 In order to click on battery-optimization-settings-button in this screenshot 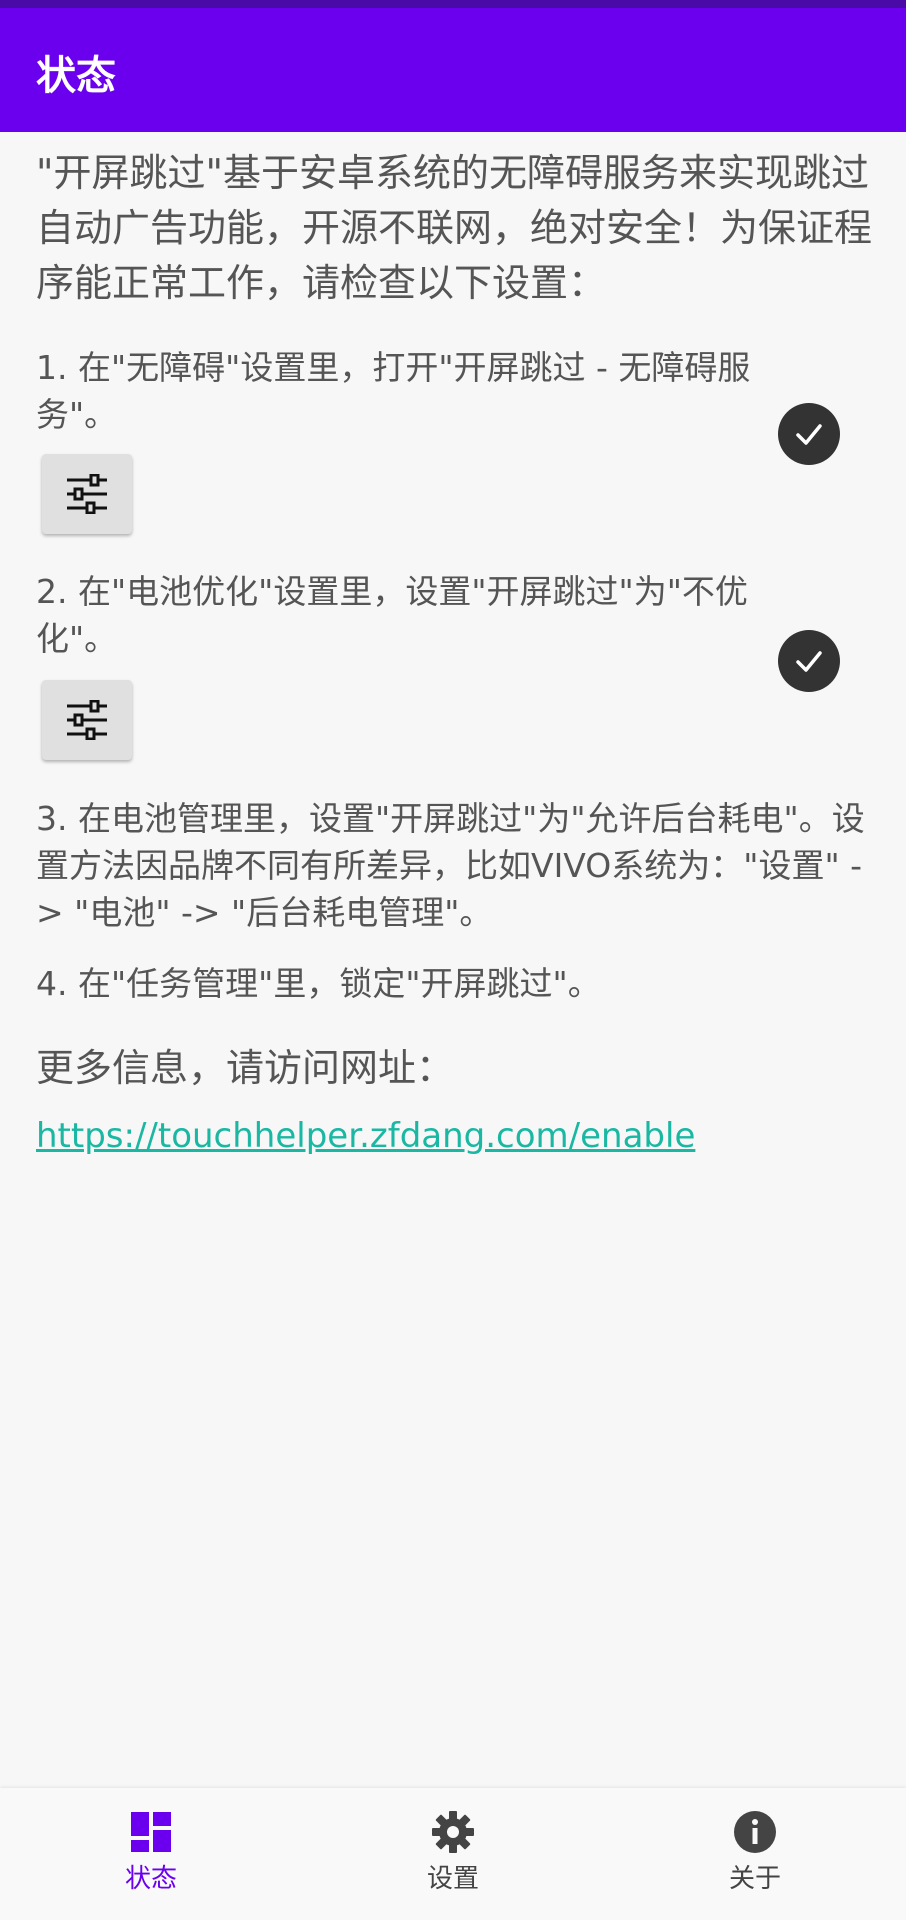, I will do `click(87, 720)`.